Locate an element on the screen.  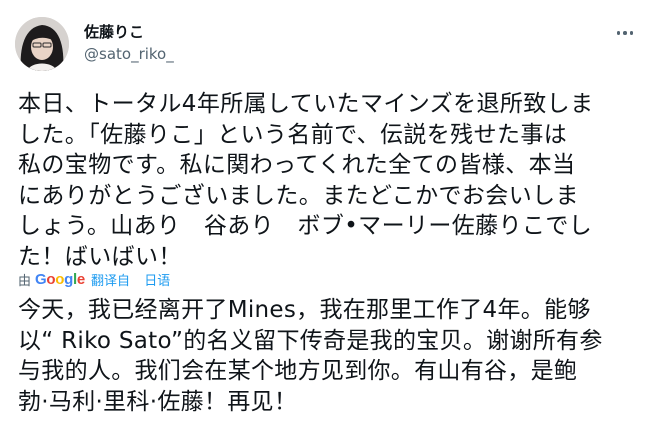
avatar is located at coordinates (42, 44).